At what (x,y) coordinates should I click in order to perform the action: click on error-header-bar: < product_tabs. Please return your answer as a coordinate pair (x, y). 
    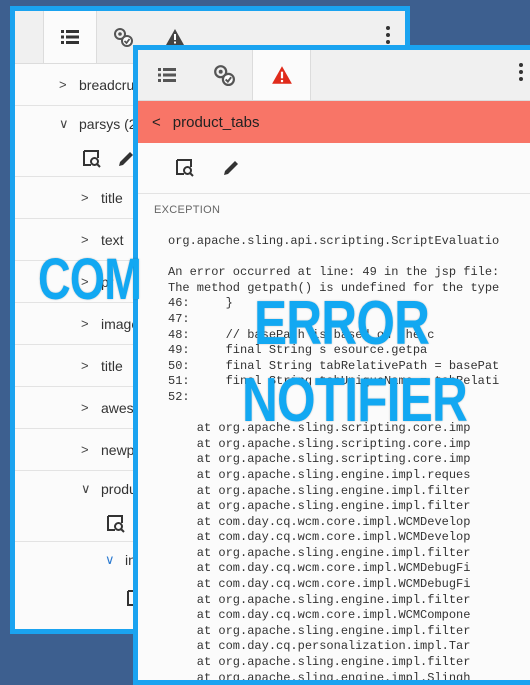
    Looking at the image, I should click on (334, 122).